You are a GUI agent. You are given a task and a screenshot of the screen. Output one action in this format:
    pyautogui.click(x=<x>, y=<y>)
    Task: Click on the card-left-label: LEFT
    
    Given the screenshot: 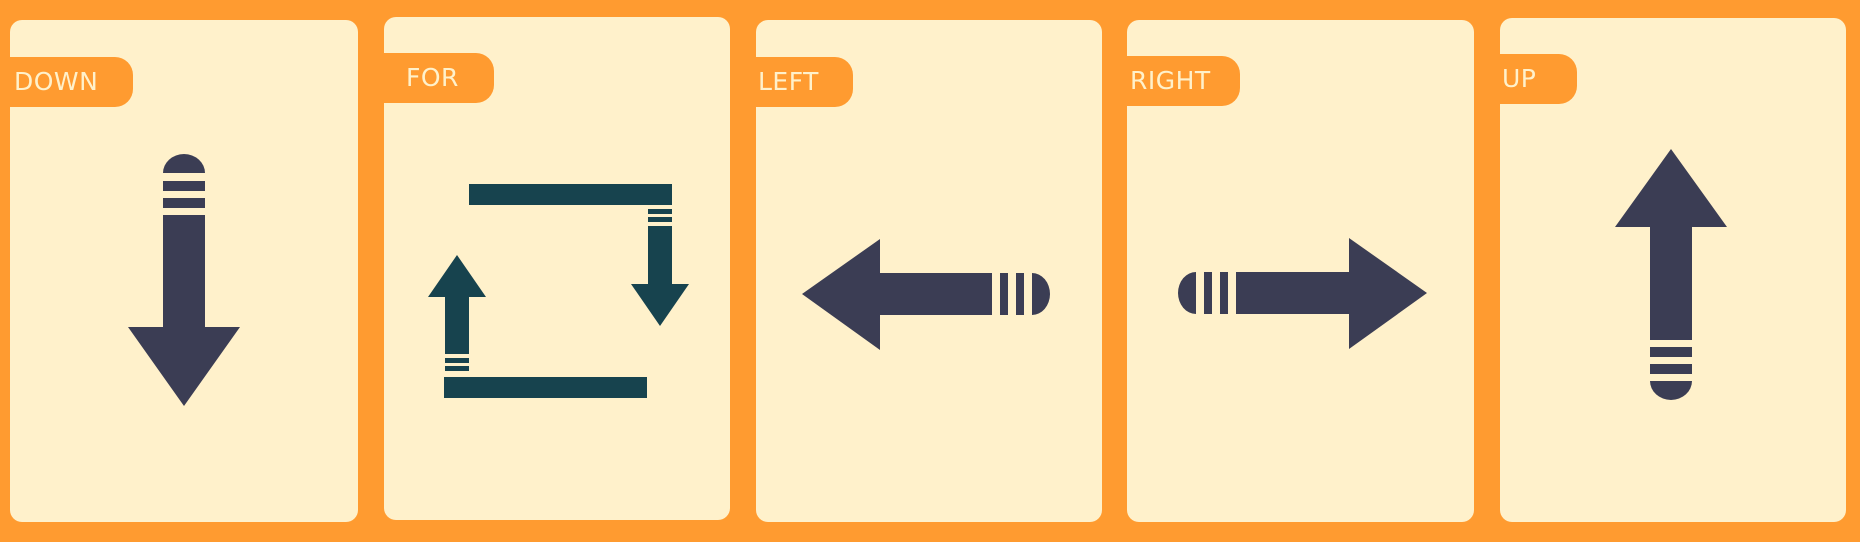 What is the action you would take?
    pyautogui.click(x=798, y=82)
    